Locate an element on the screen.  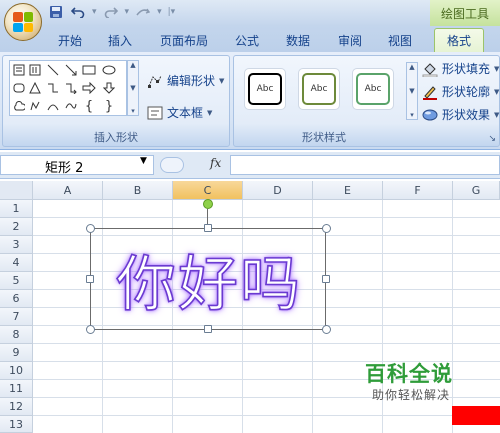
resize-handle-top-right is located at coordinates (326, 228).